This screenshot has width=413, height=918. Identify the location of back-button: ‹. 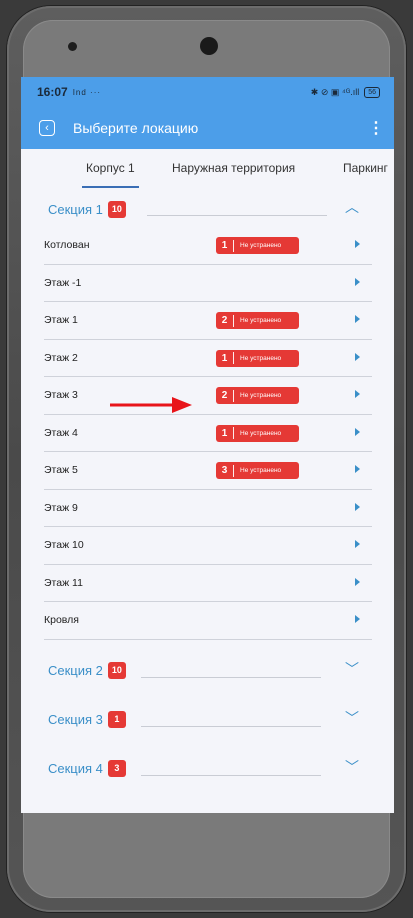
(47, 128).